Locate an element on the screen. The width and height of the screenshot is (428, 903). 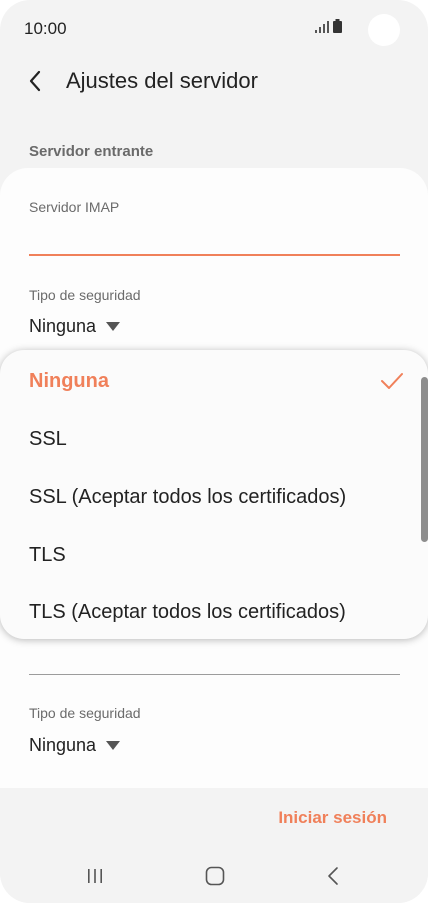
security-select: Ninguna is located at coordinates (75, 326).